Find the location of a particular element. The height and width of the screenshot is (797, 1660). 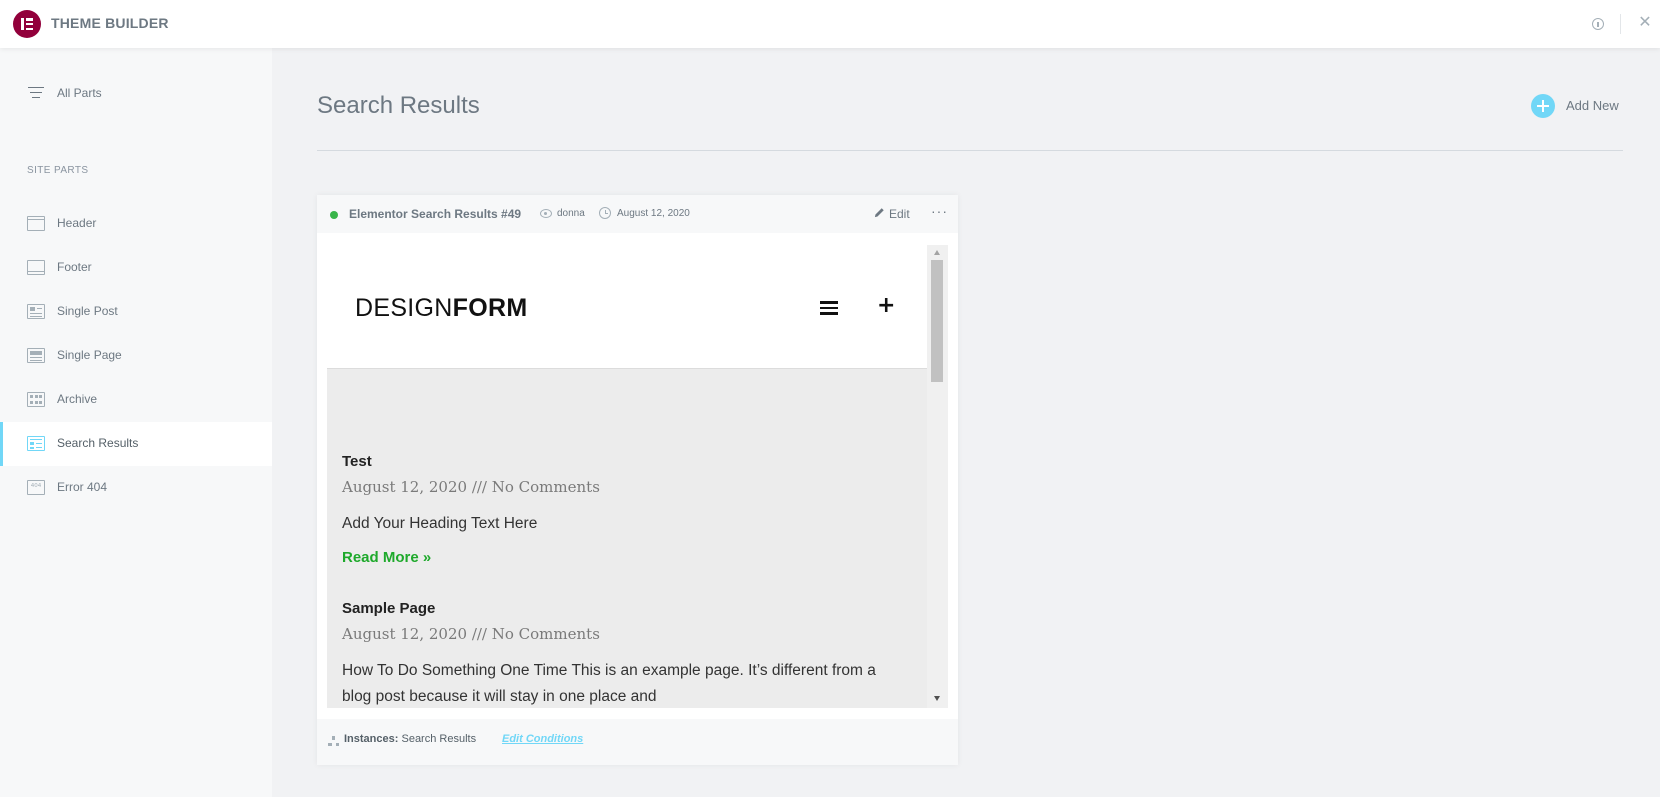

sidebar-item-search-results: Search Results is located at coordinates (136, 444).